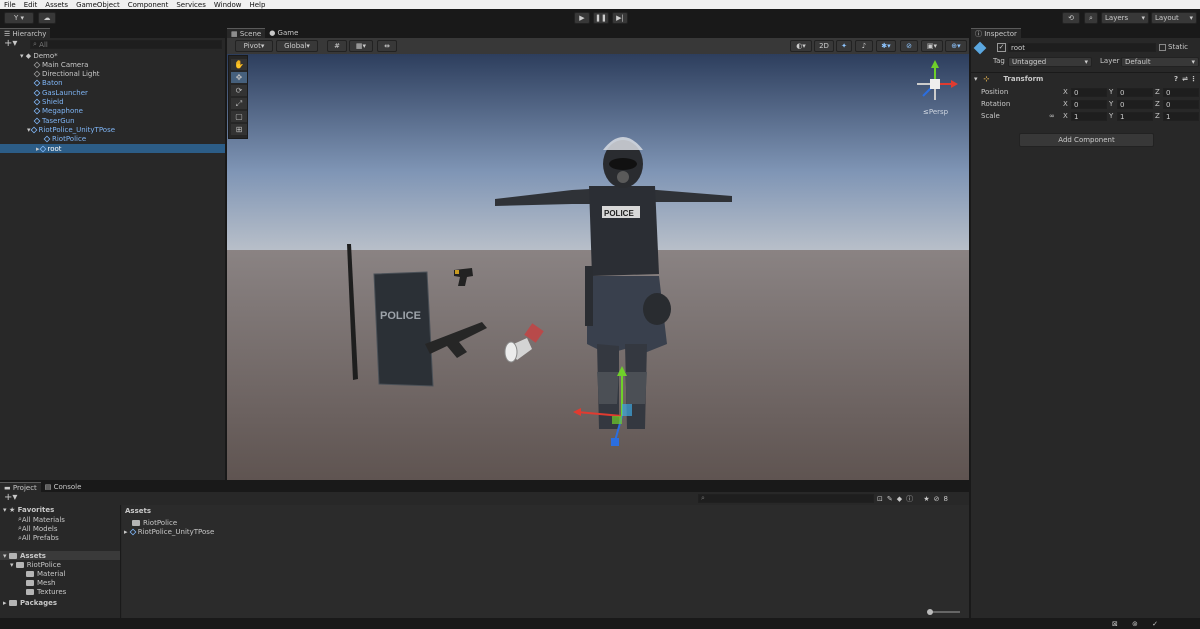 The height and width of the screenshot is (629, 1200). What do you see at coordinates (239, 77) in the screenshot?
I see `move-tool-icon: ✥` at bounding box center [239, 77].